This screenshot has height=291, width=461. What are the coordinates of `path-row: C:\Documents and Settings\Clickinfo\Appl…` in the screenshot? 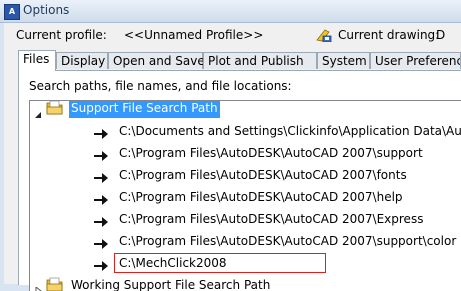 It's located at (245, 131).